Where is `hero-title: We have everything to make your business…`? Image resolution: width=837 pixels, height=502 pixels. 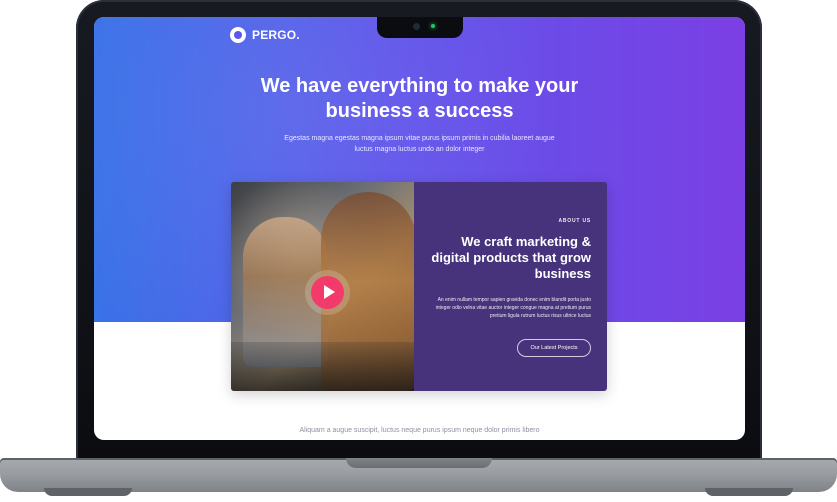
hero-title: We have everything to make your business… is located at coordinates (419, 98).